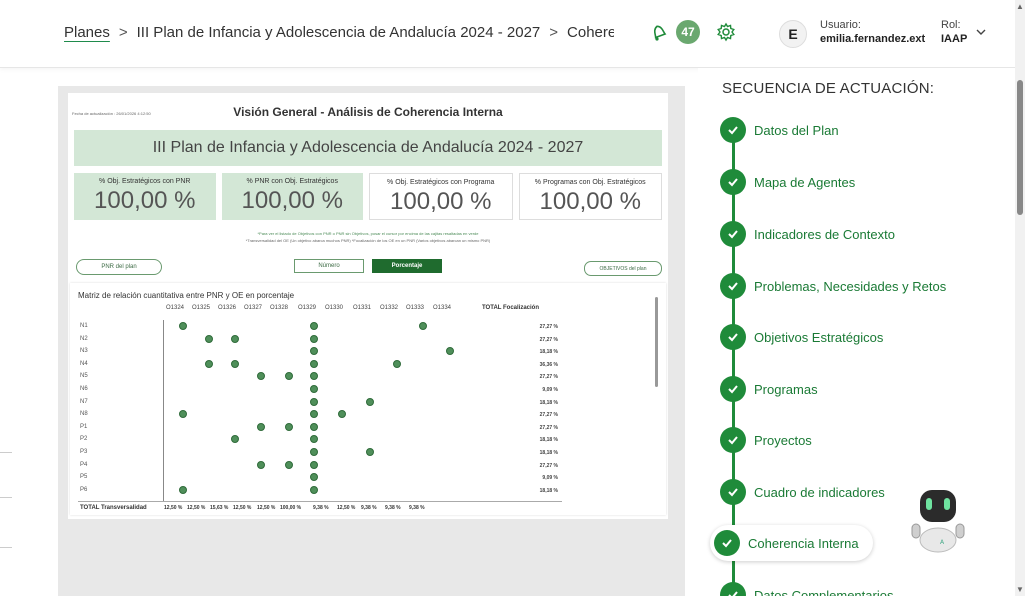  I want to click on sequence-step-label: Mapa de Agentes, so click(805, 182).